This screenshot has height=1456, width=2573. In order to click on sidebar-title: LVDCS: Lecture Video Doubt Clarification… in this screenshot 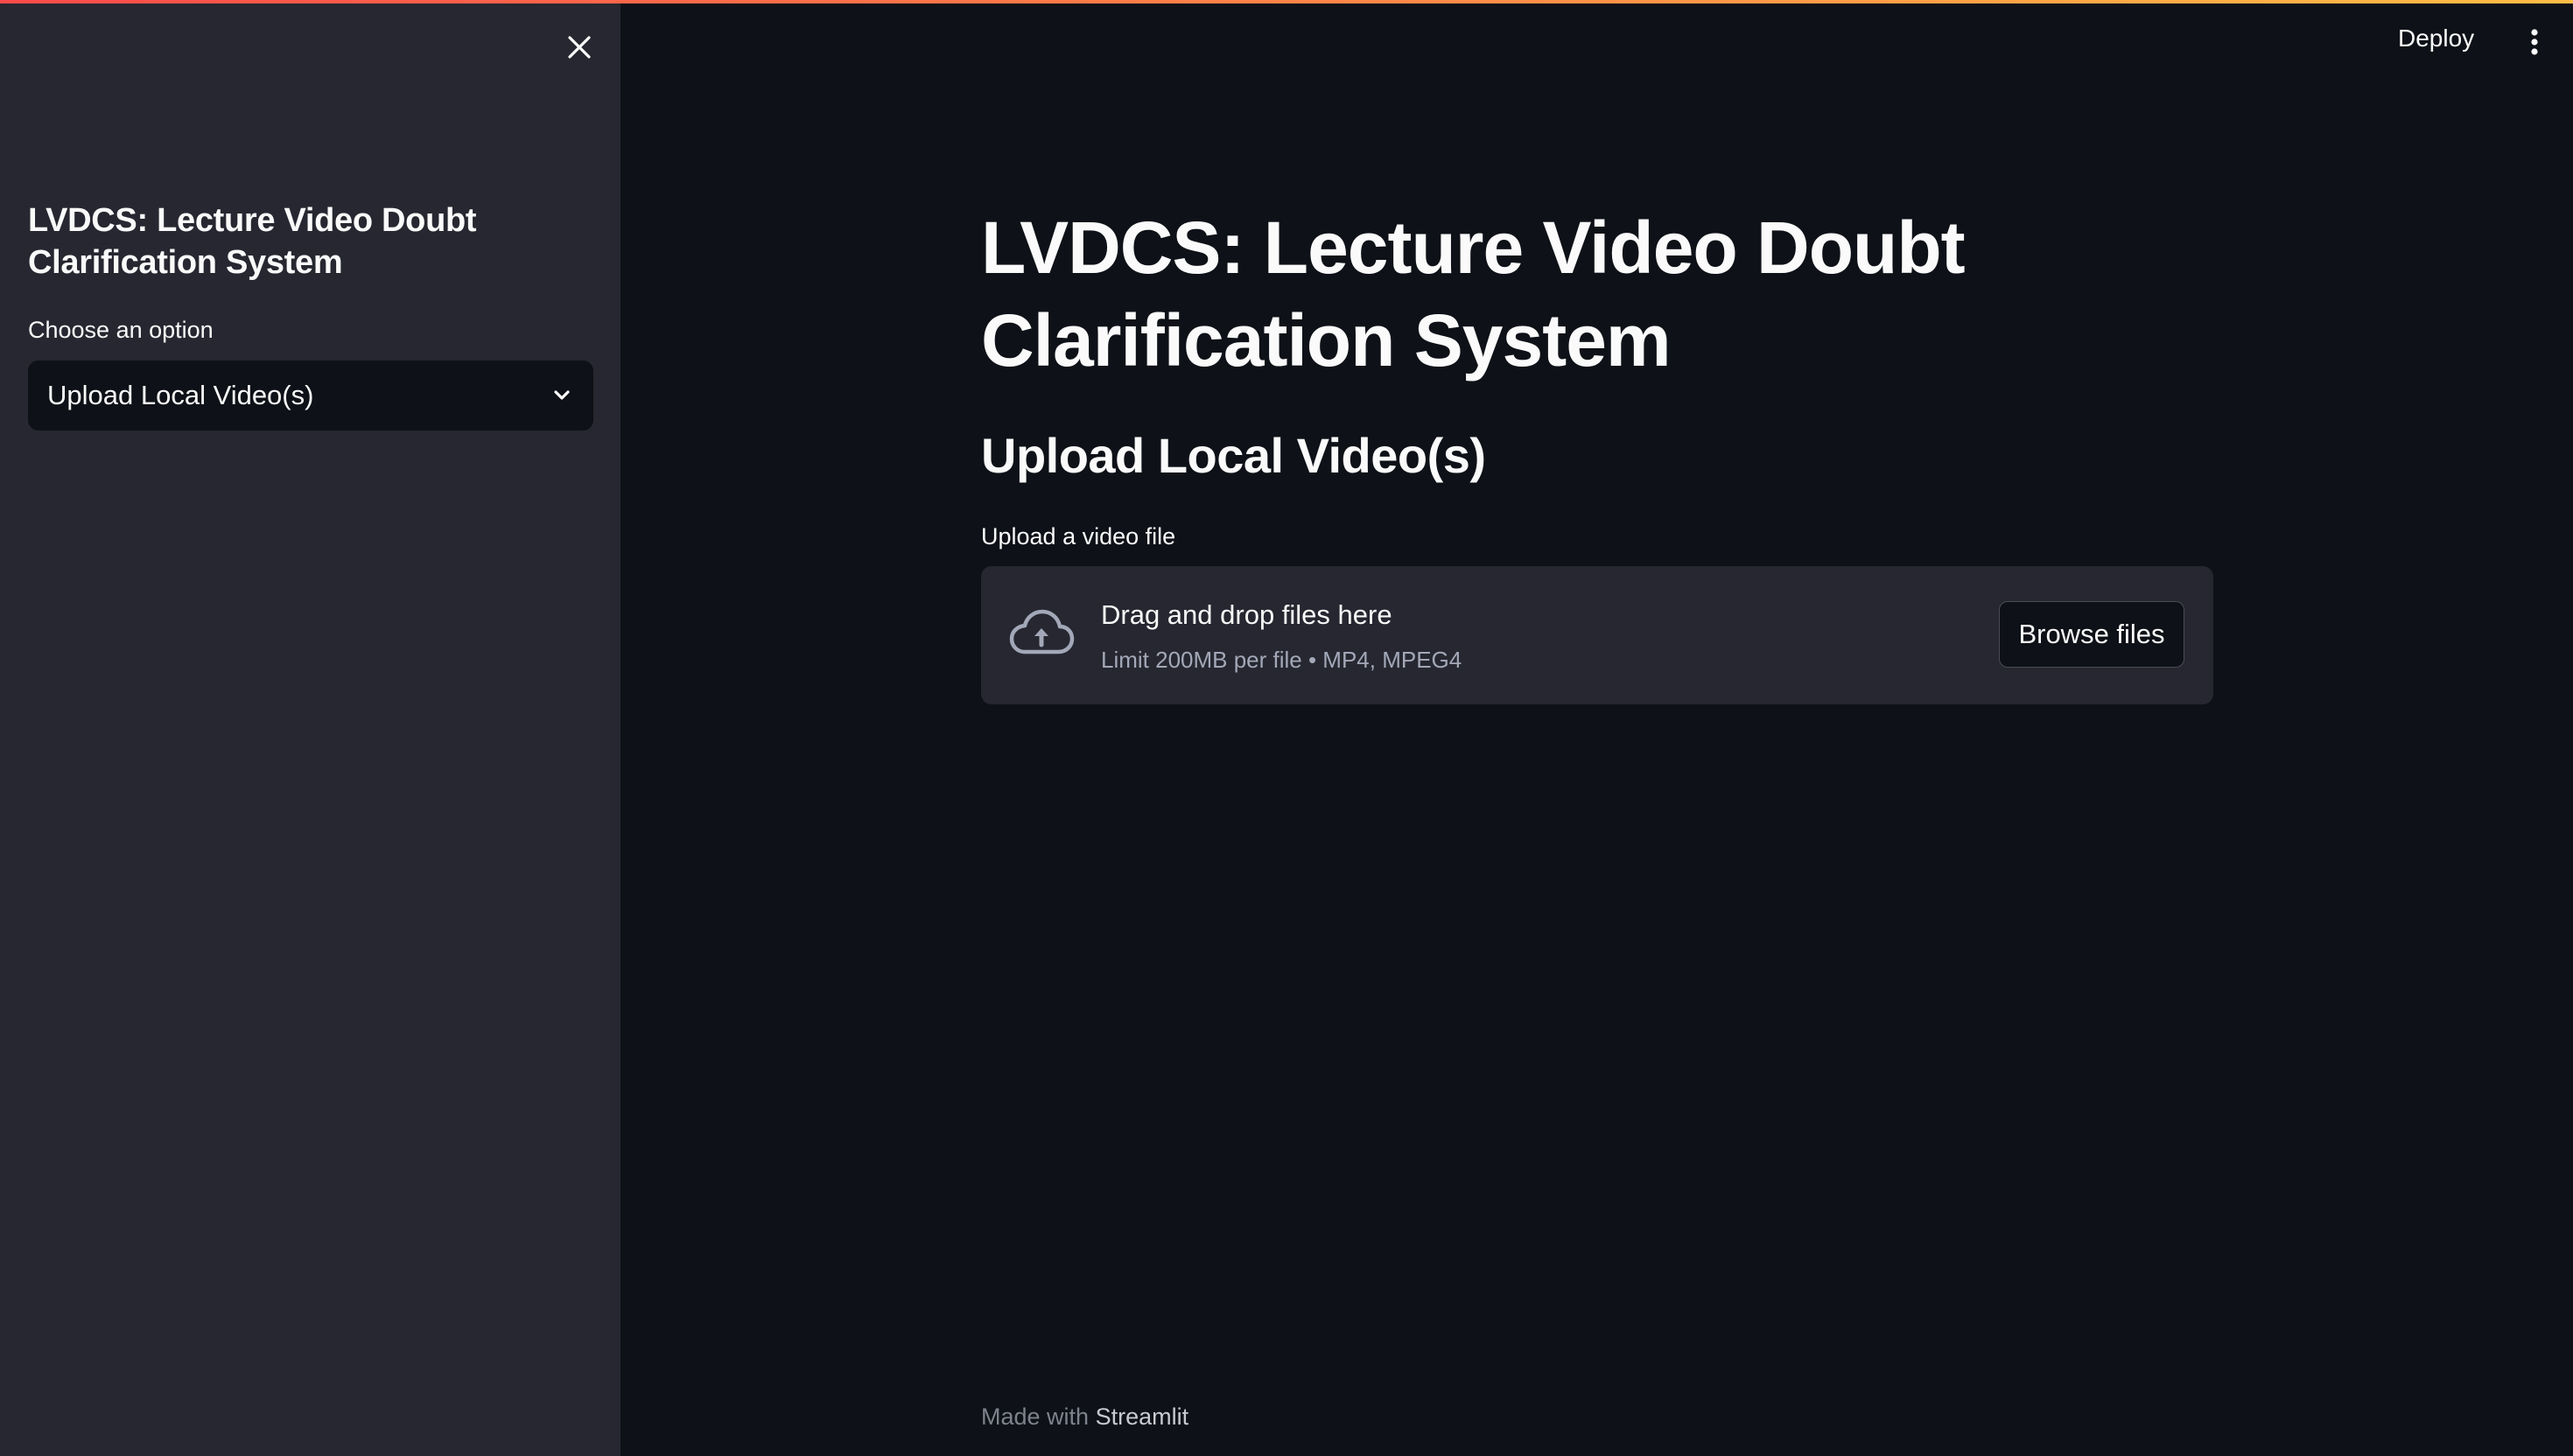, I will do `click(252, 241)`.